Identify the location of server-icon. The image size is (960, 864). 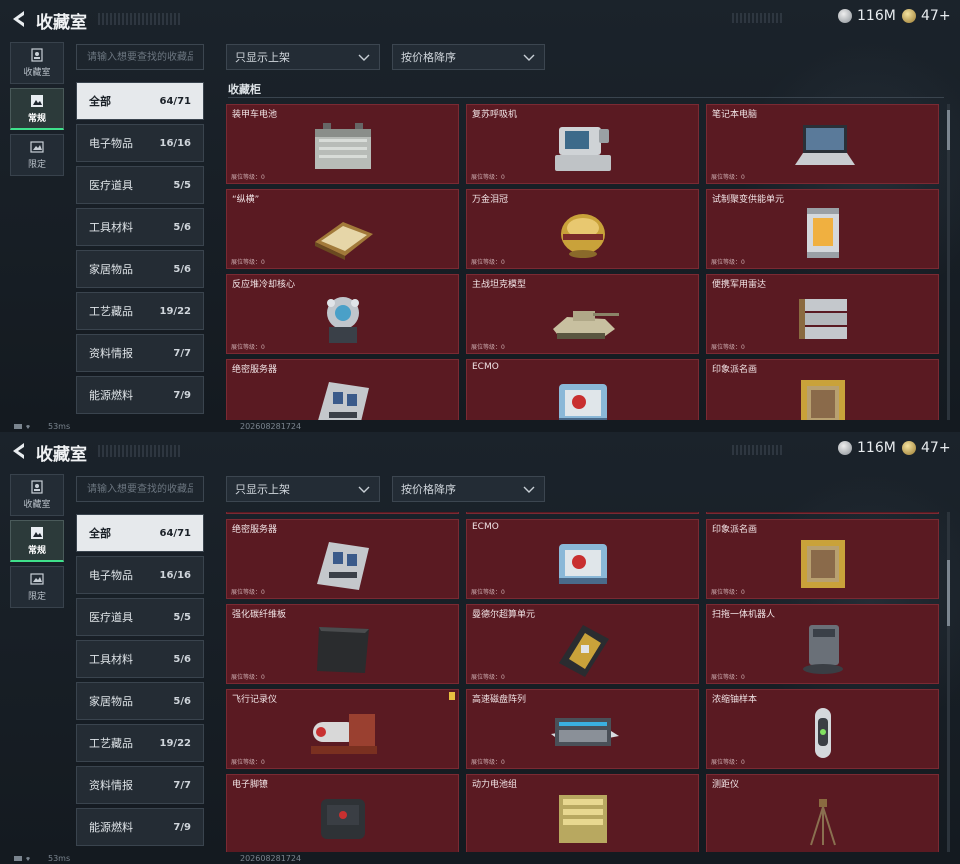
(343, 401).